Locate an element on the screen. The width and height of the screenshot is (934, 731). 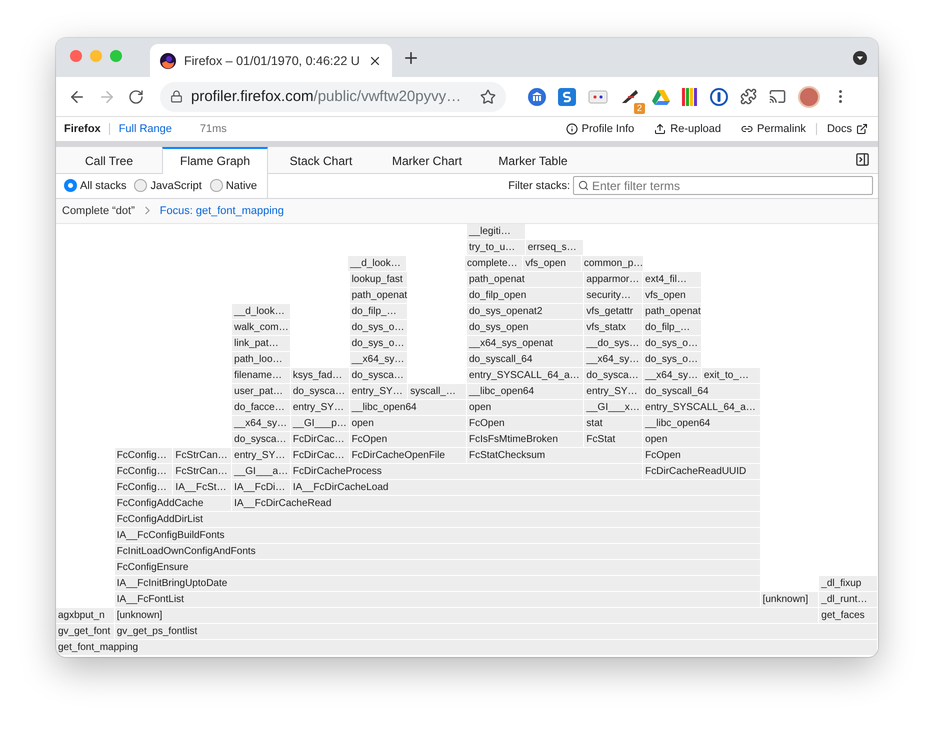
triangle-icon is located at coordinates (661, 96).